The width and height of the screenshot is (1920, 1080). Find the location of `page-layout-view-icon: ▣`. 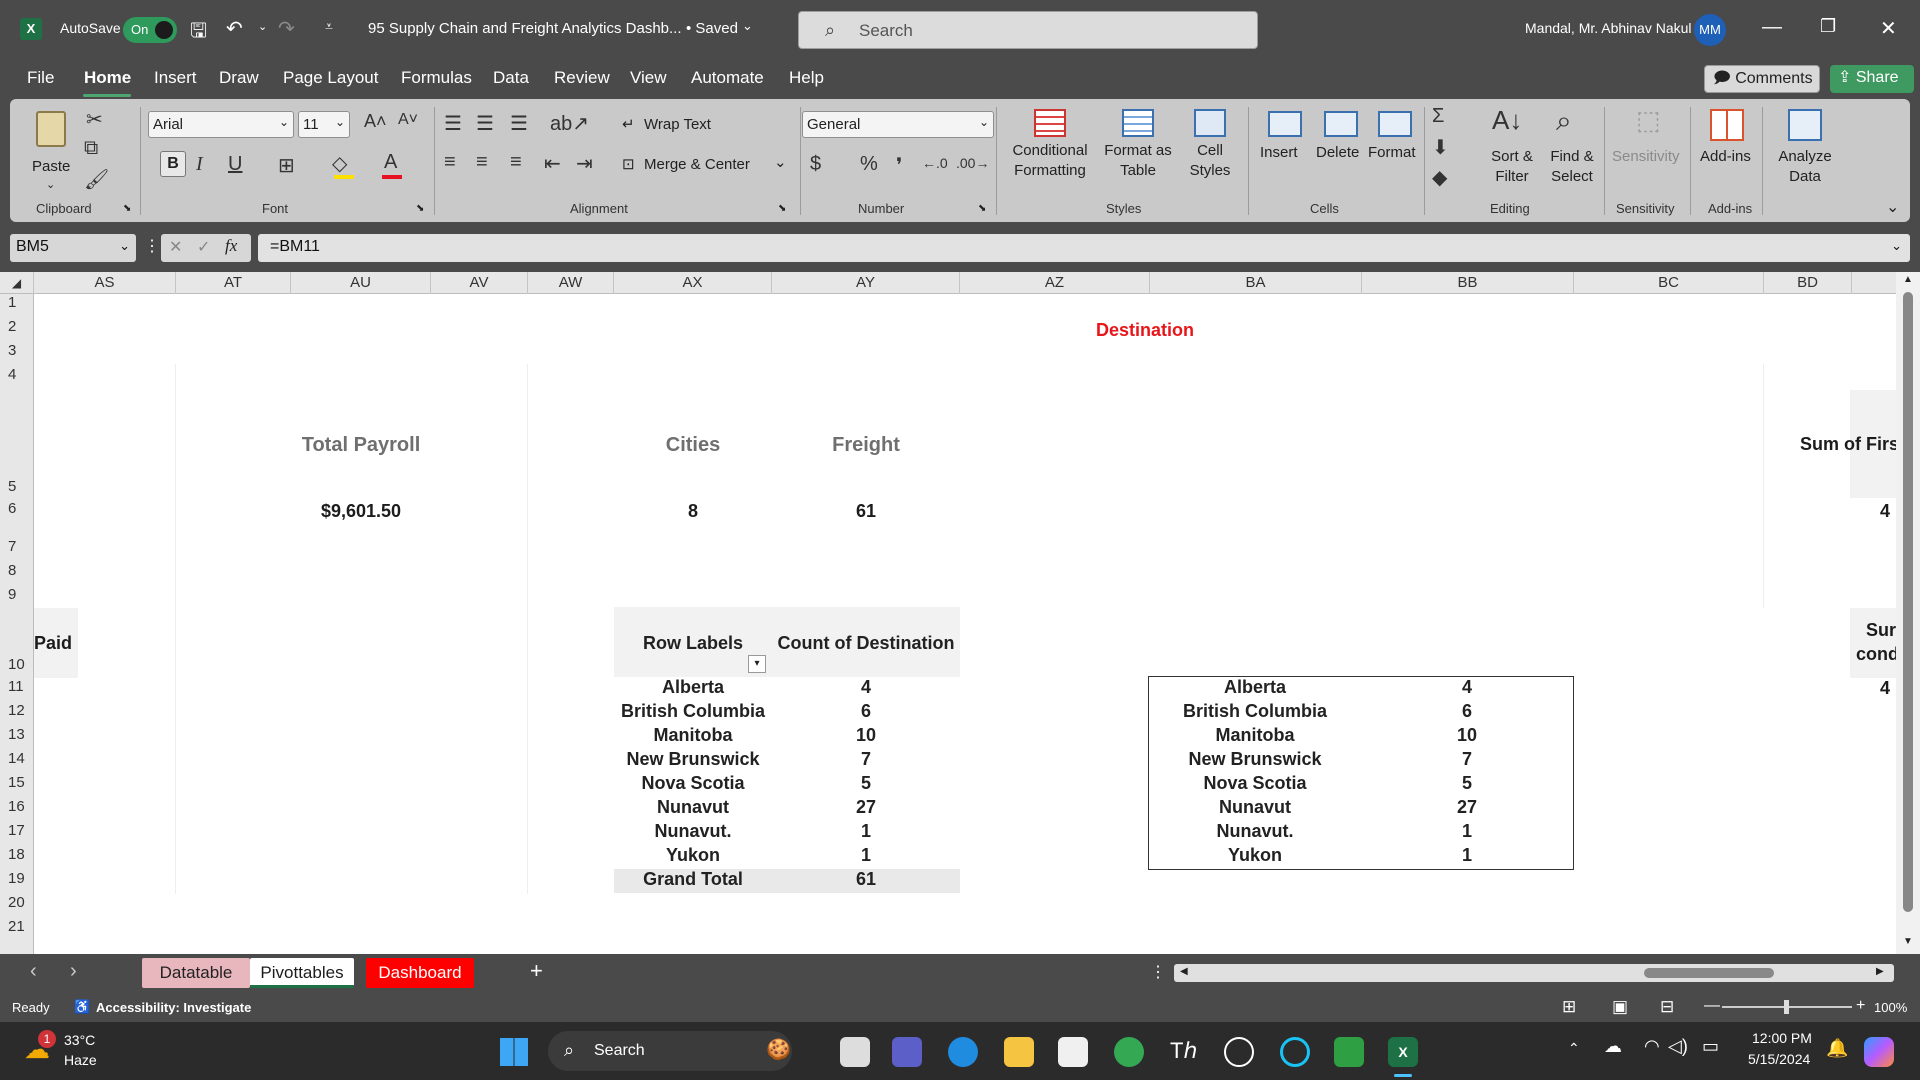

page-layout-view-icon: ▣ is located at coordinates (1620, 1007).